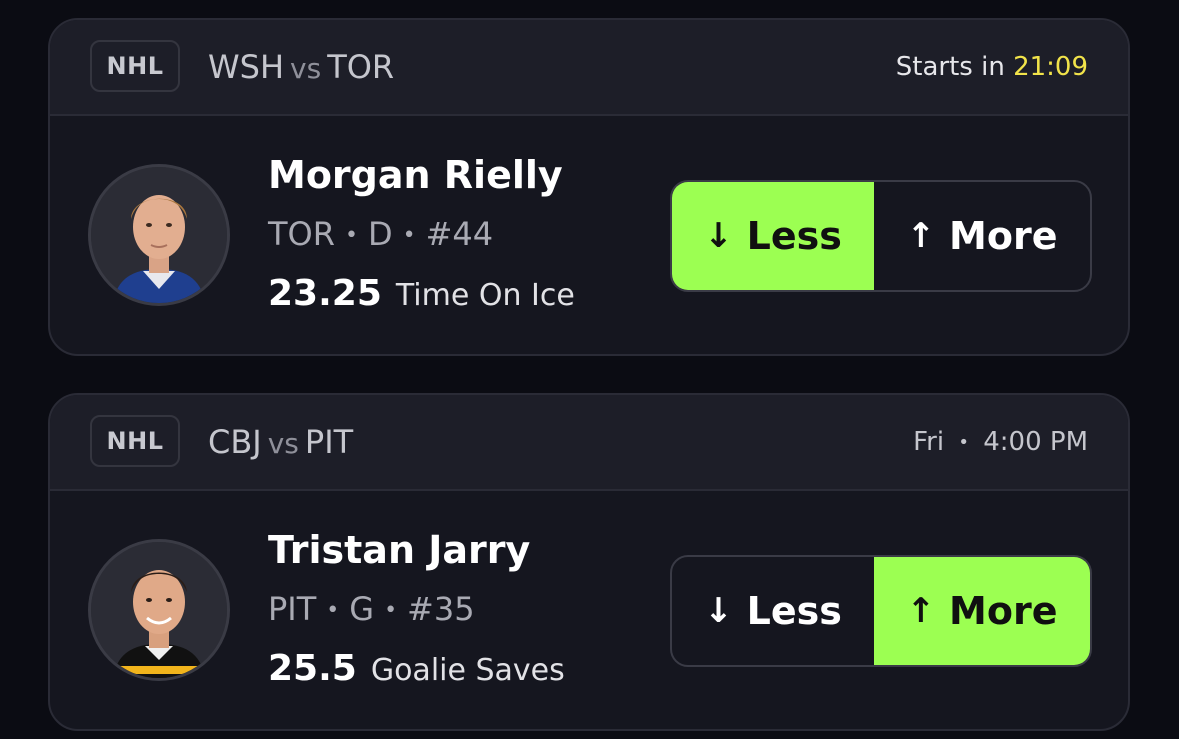 Image resolution: width=1179 pixels, height=739 pixels. Describe the element at coordinates (1050, 67) in the screenshot. I see `countdown: 21:09` at that location.